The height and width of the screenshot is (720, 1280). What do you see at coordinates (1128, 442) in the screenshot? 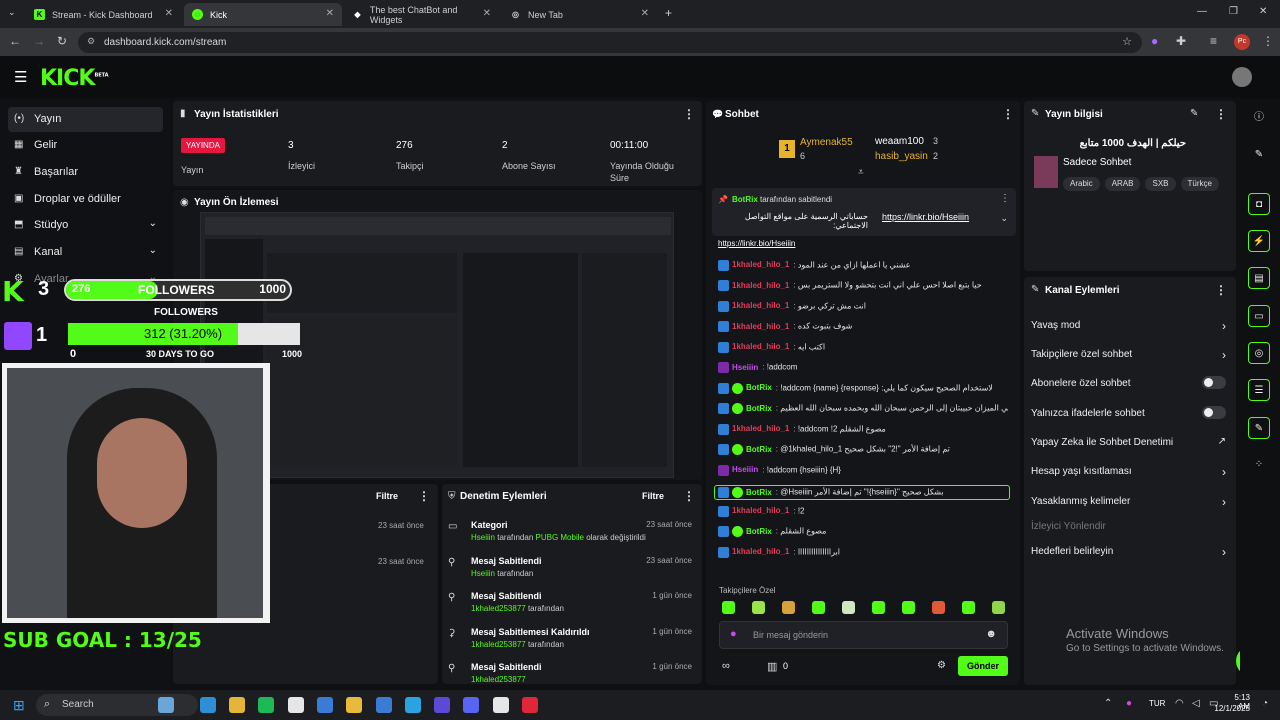
I see `channel-action-row: Yapay Zeka ile Sohbet Denetimi ↗` at bounding box center [1128, 442].